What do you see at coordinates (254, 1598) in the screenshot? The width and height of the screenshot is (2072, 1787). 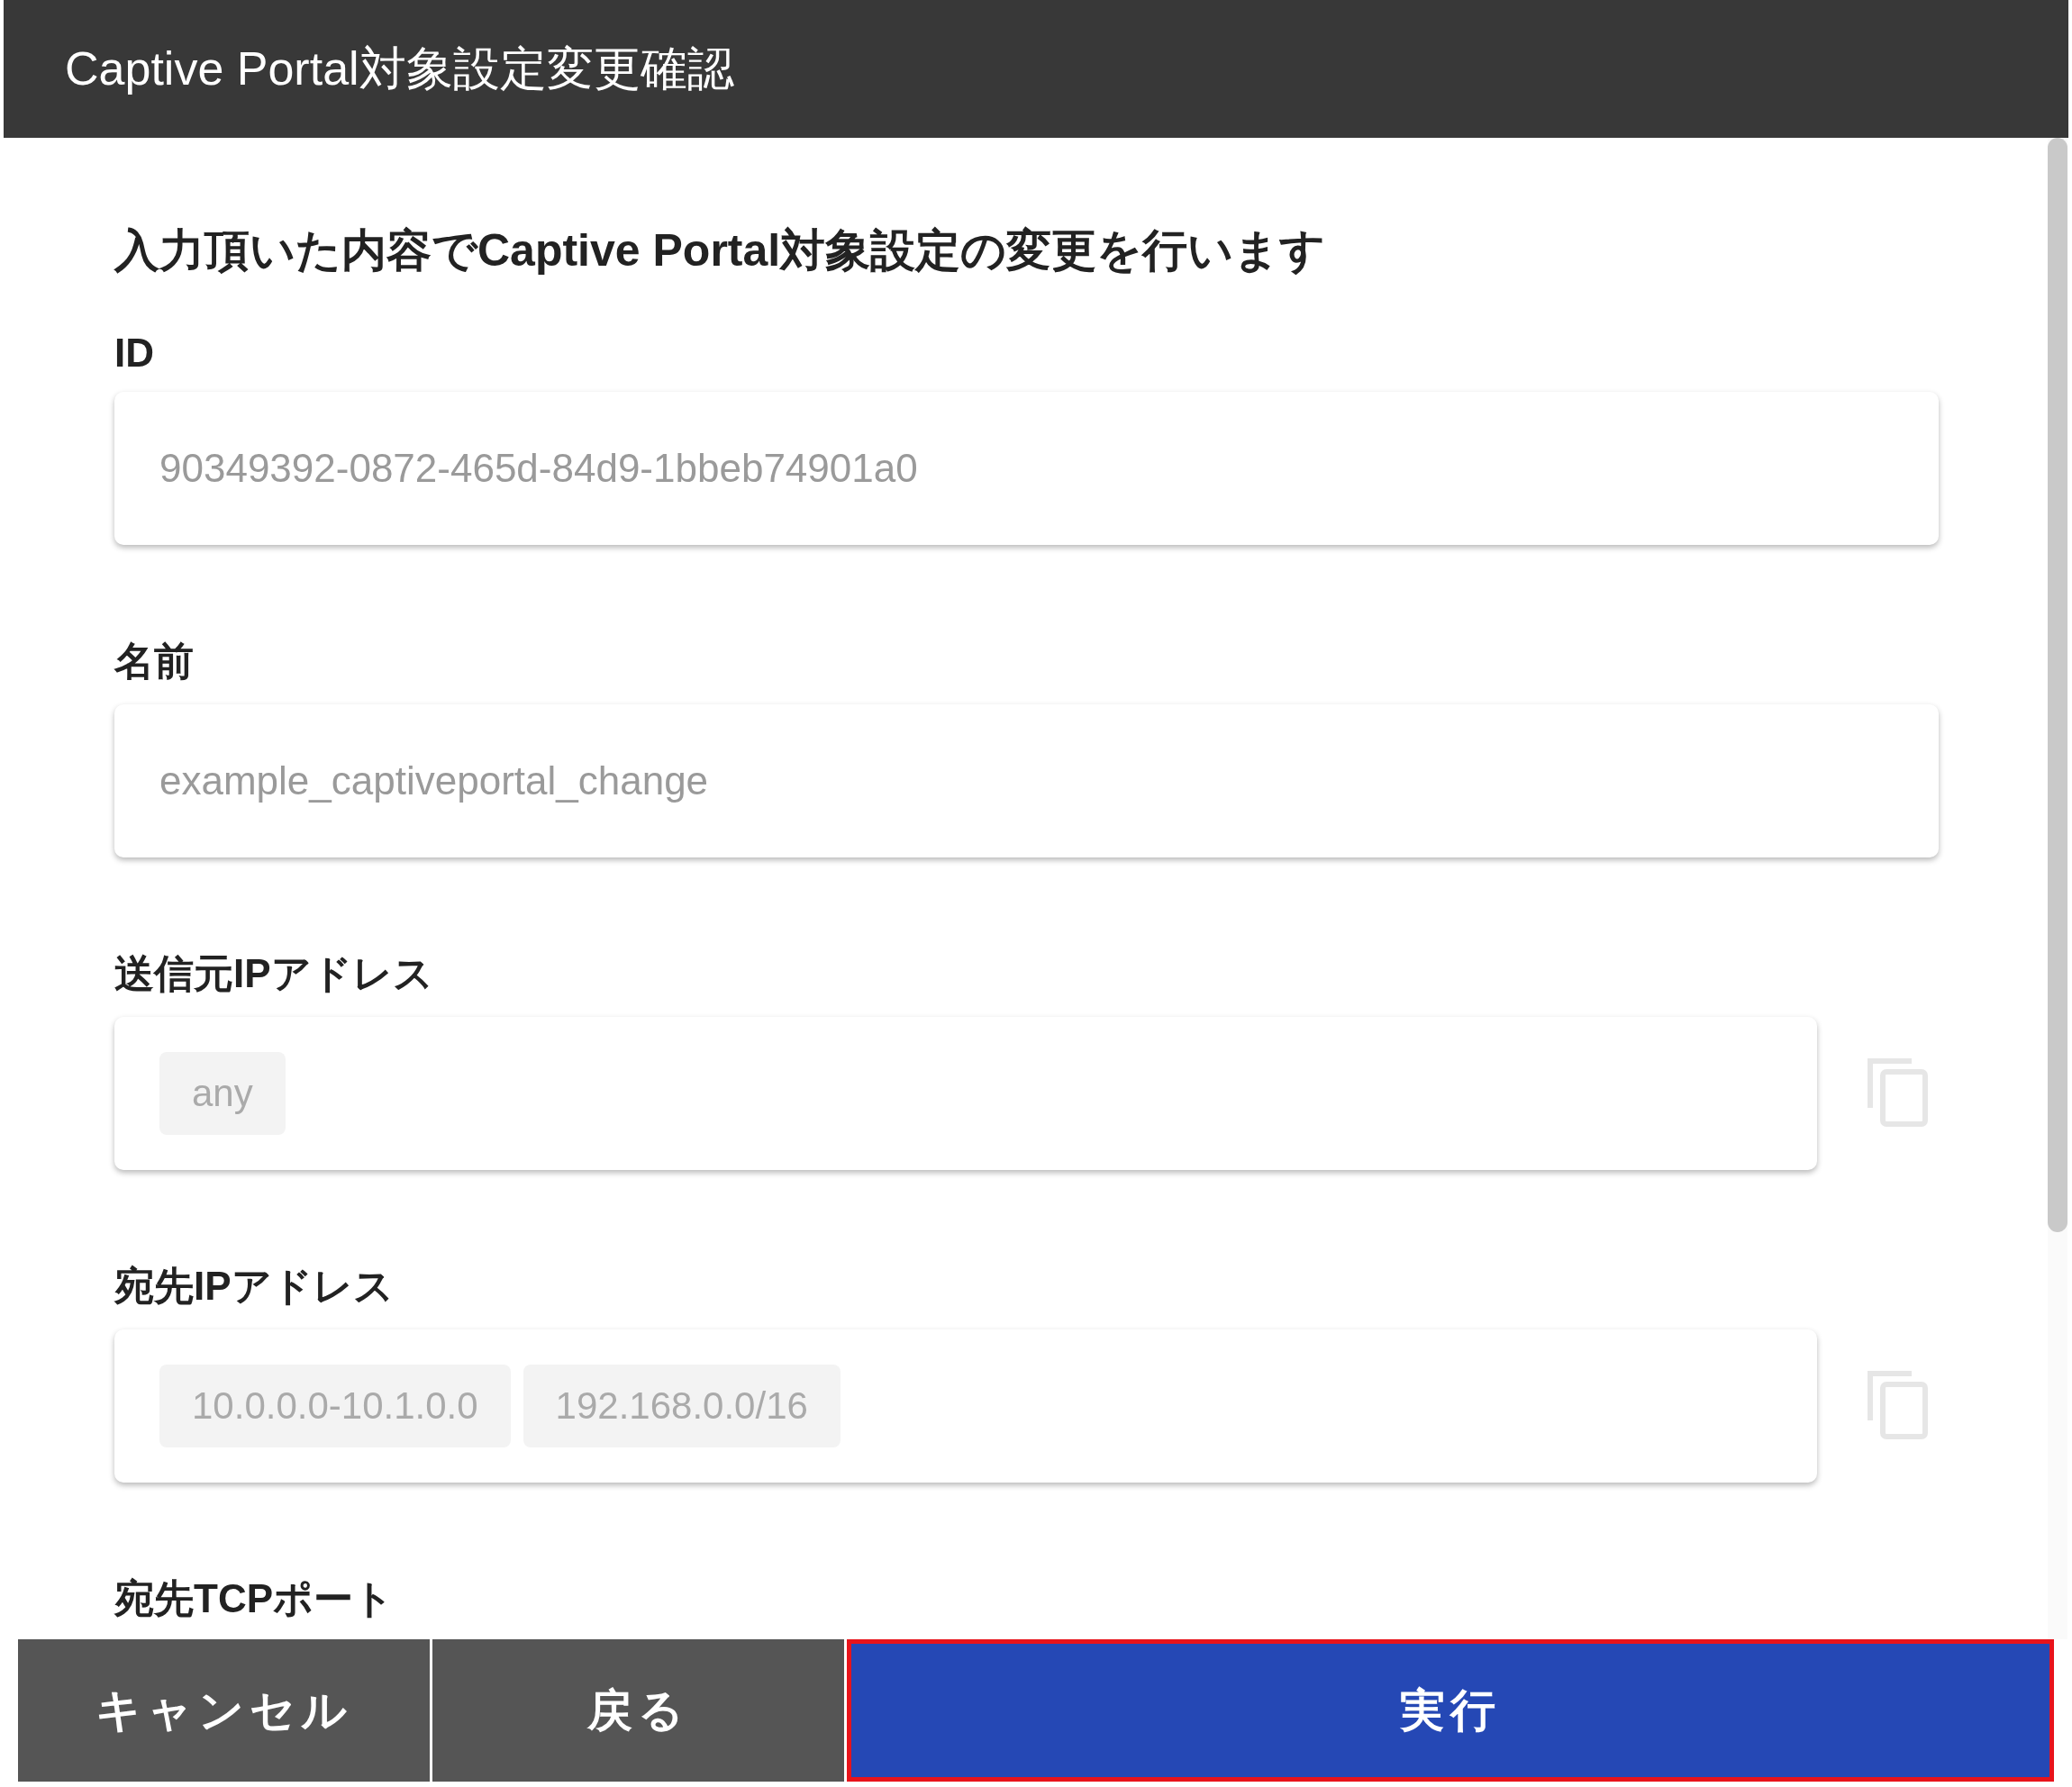 I see `field-label: 宛先TCPポート` at bounding box center [254, 1598].